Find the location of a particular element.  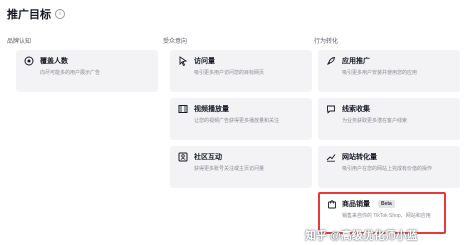

page-title-text: 推广目标 is located at coordinates (29, 15).